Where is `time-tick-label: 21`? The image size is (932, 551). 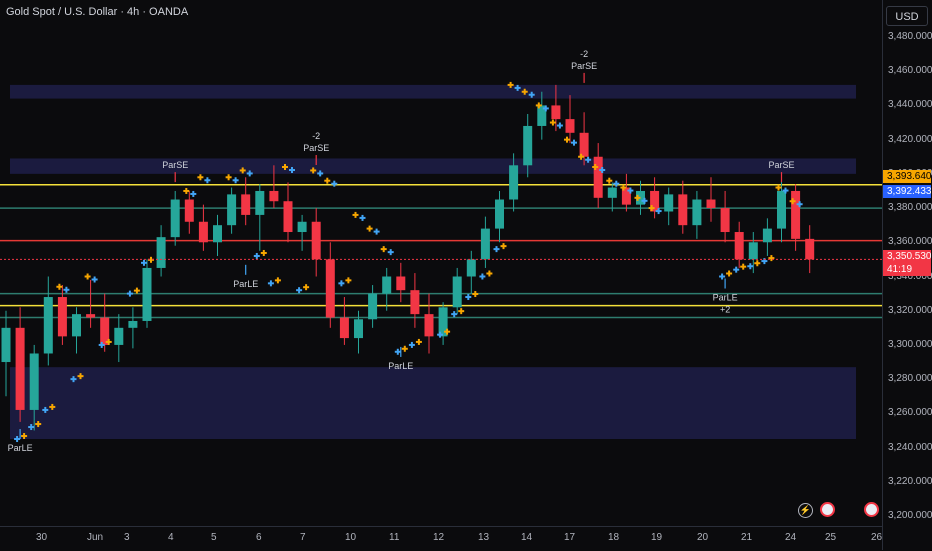
time-tick-label: 21 is located at coordinates (747, 537).